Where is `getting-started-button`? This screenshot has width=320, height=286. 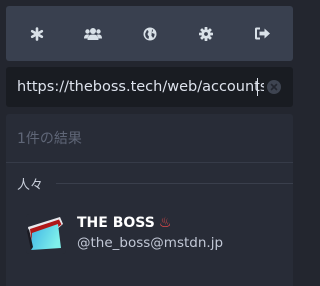 getting-started-button is located at coordinates (37, 34).